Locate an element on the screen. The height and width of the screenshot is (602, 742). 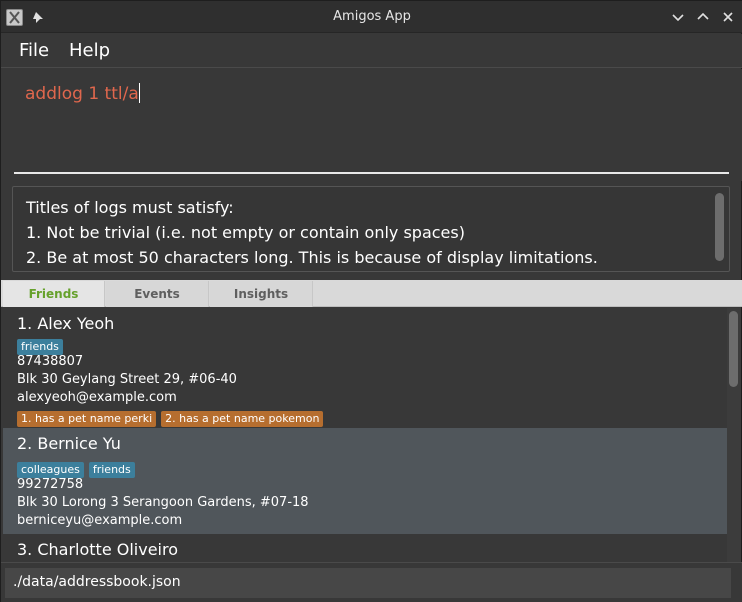
friend-name: 2. Bernice Yu is located at coordinates (69, 443).